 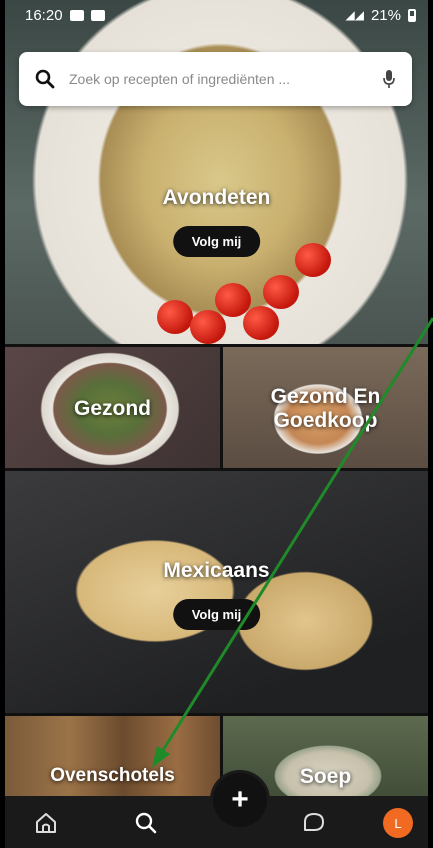 I want to click on status-time: 16:20, so click(x=44, y=15).